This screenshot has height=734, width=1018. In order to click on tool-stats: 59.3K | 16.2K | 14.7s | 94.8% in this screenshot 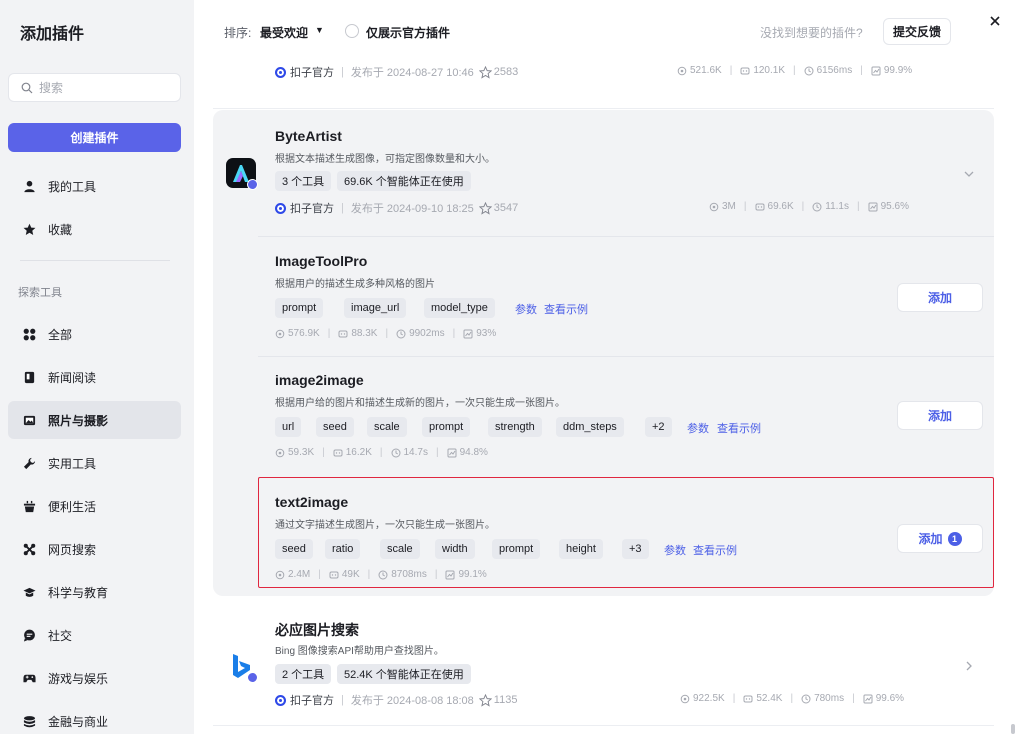, I will do `click(381, 452)`.